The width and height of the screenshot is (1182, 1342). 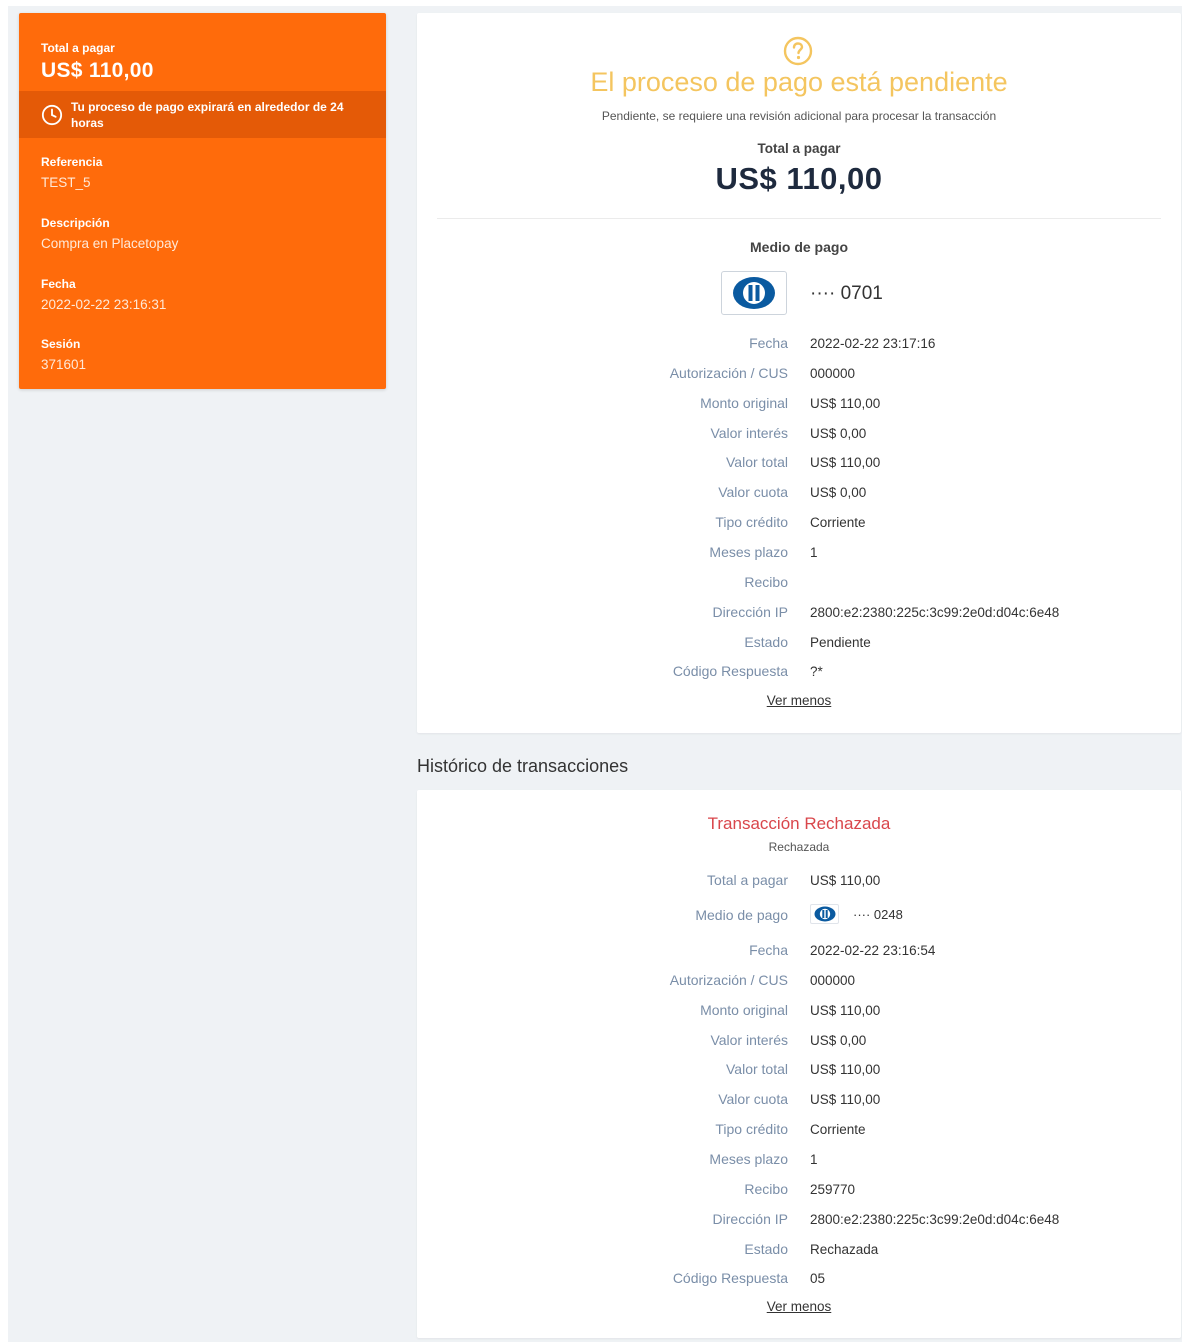 What do you see at coordinates (798, 51) in the screenshot?
I see `question-circle-icon` at bounding box center [798, 51].